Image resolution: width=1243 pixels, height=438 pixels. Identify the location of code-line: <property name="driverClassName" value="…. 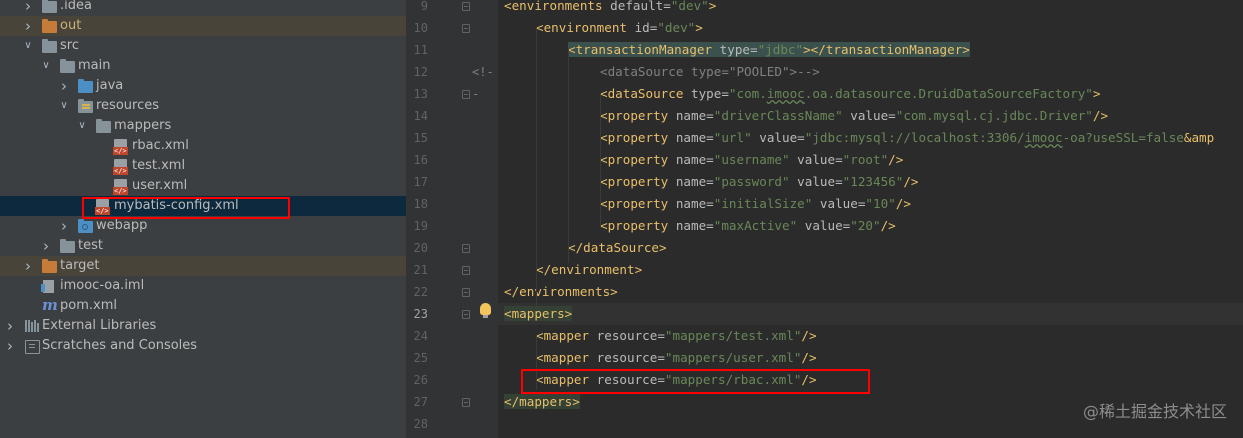
(854, 116).